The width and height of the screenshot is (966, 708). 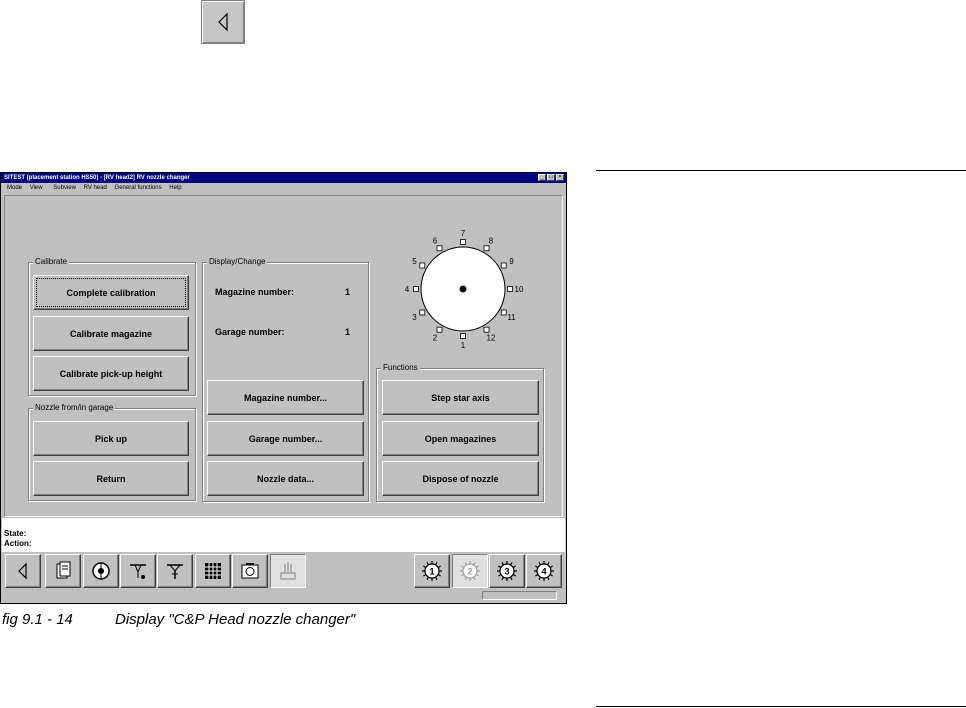 What do you see at coordinates (542, 177) in the screenshot?
I see `minimize-button: _` at bounding box center [542, 177].